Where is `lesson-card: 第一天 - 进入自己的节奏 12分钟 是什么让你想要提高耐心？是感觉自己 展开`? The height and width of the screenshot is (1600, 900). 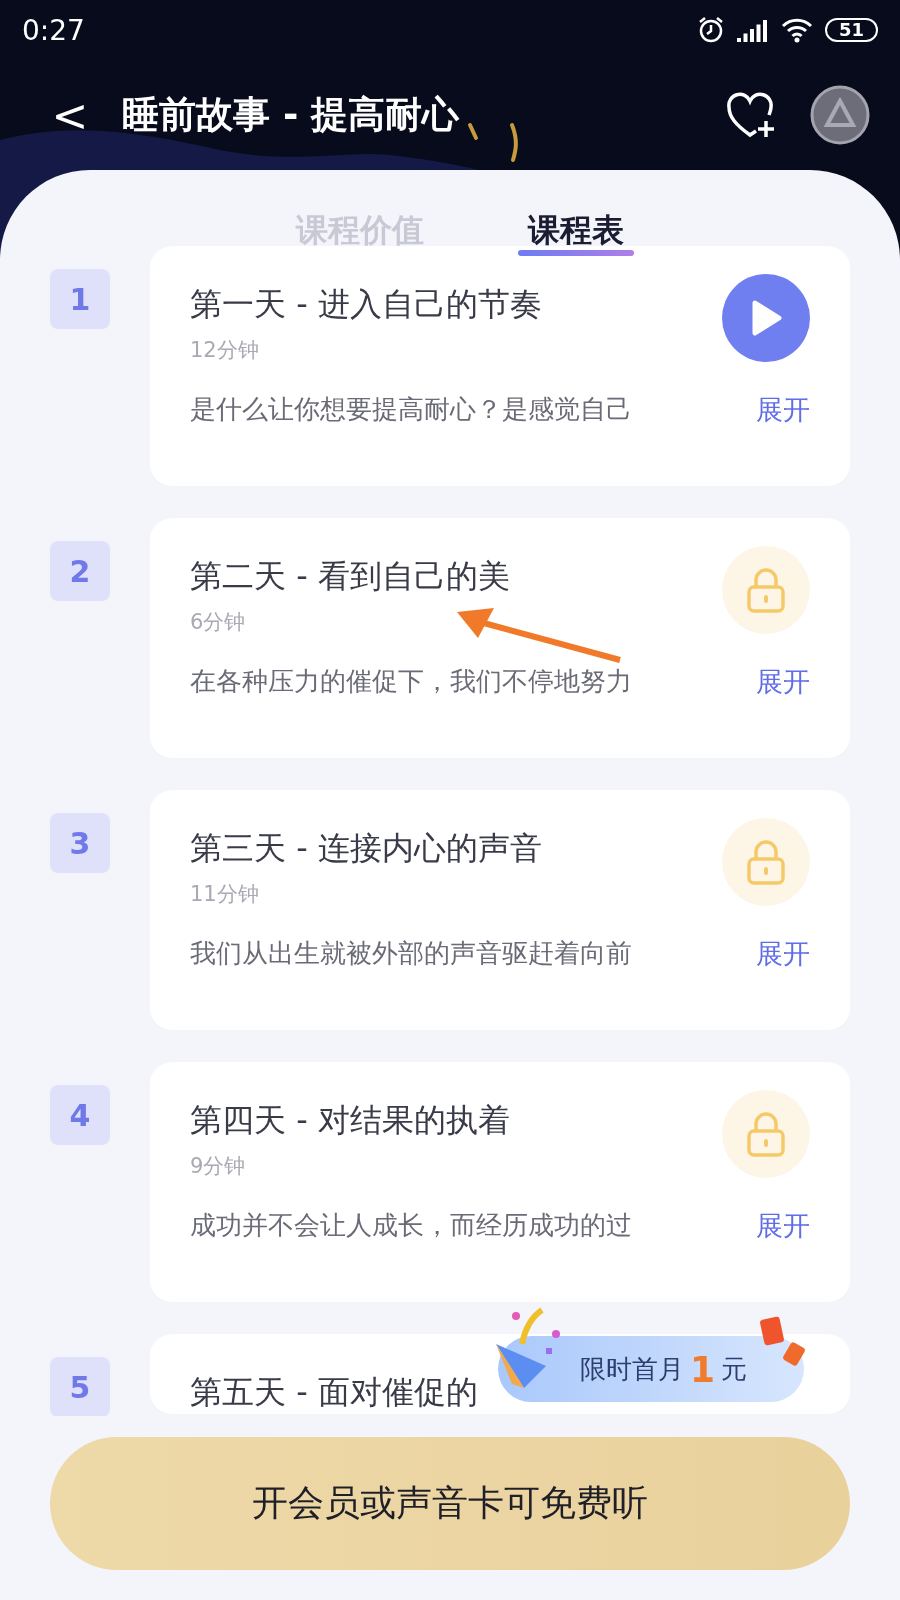 lesson-card: 第一天 - 进入自己的节奏 12分钟 是什么让你想要提高耐心？是感觉自己 展开 is located at coordinates (500, 366).